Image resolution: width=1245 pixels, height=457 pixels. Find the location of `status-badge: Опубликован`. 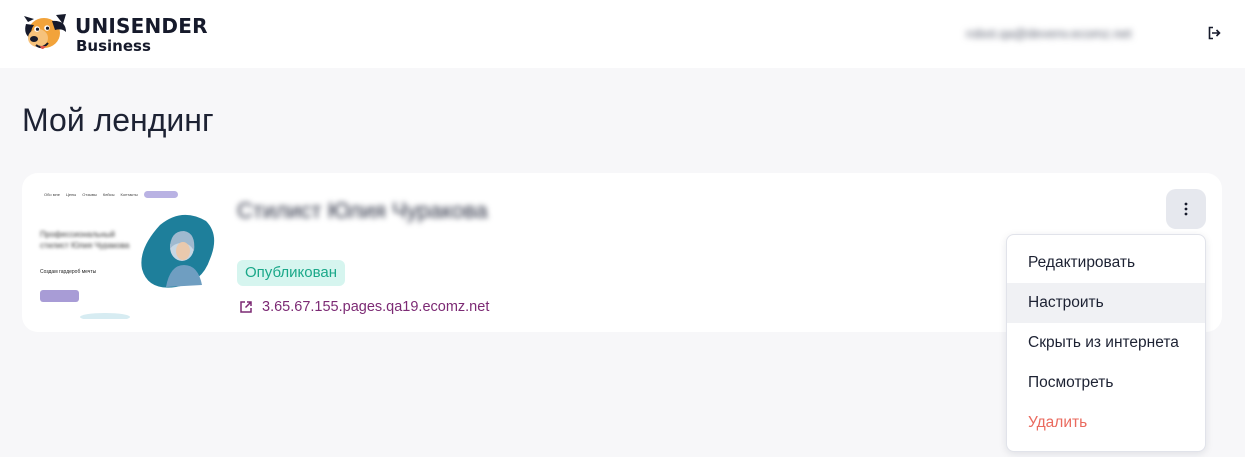

status-badge: Опубликован is located at coordinates (291, 273).